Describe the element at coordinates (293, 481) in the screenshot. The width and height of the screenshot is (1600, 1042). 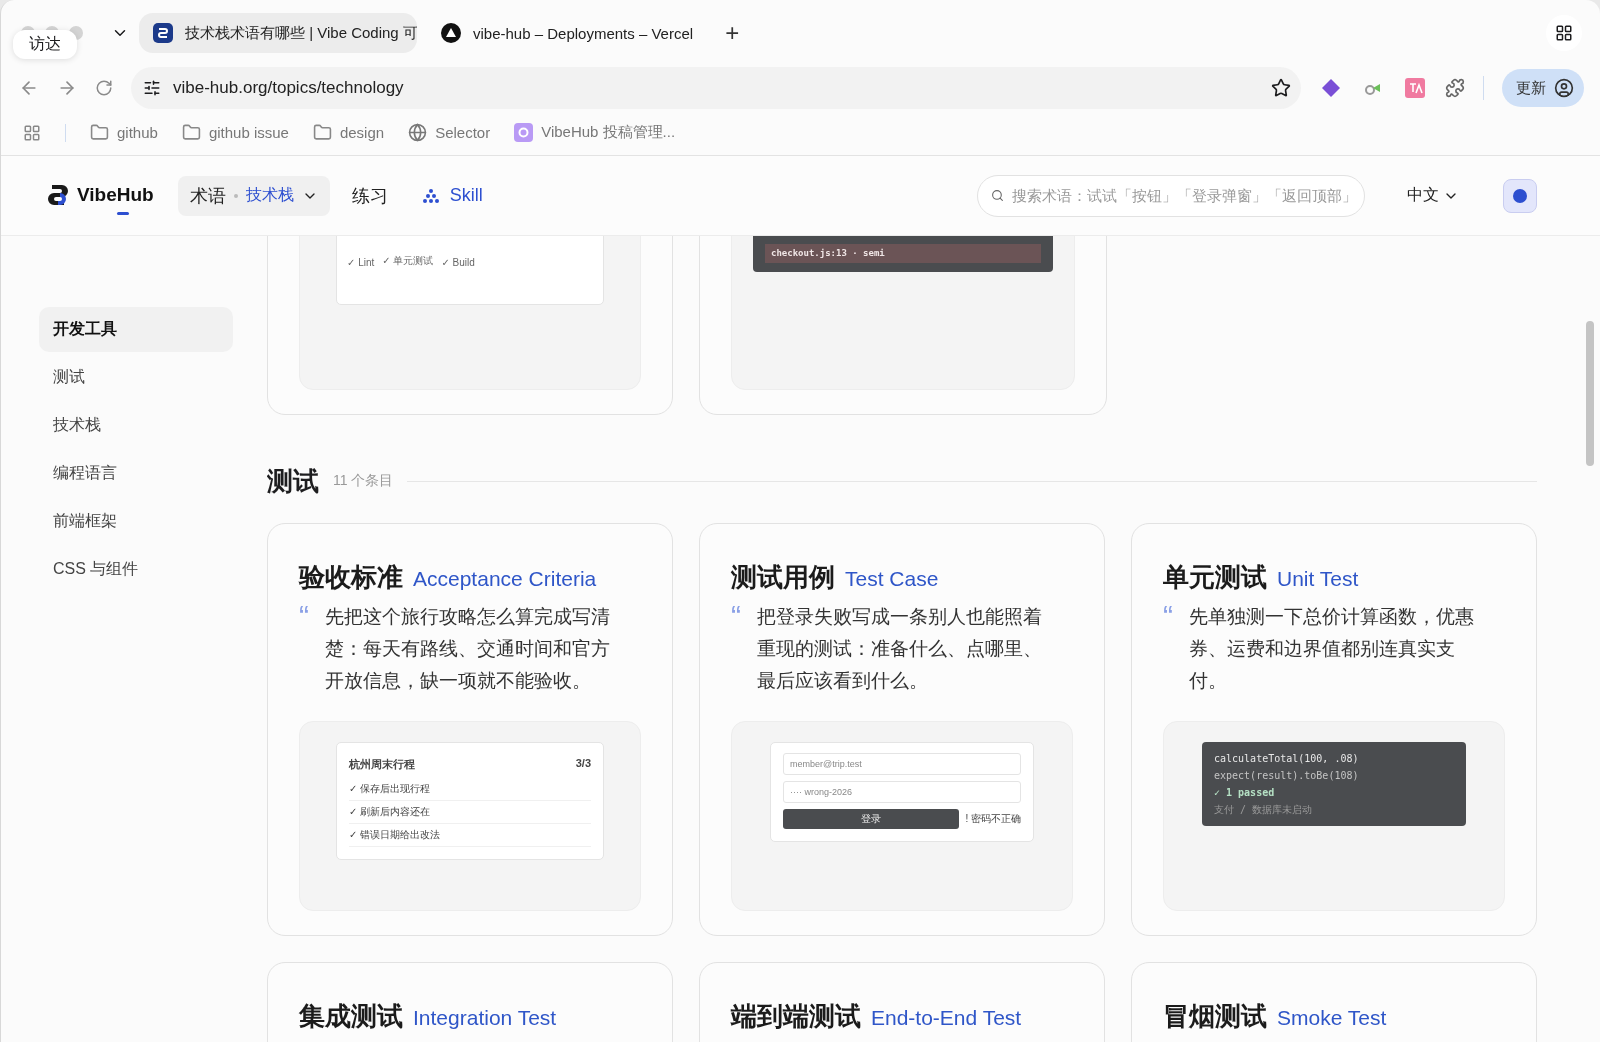
I see `section-title: 测试` at that location.